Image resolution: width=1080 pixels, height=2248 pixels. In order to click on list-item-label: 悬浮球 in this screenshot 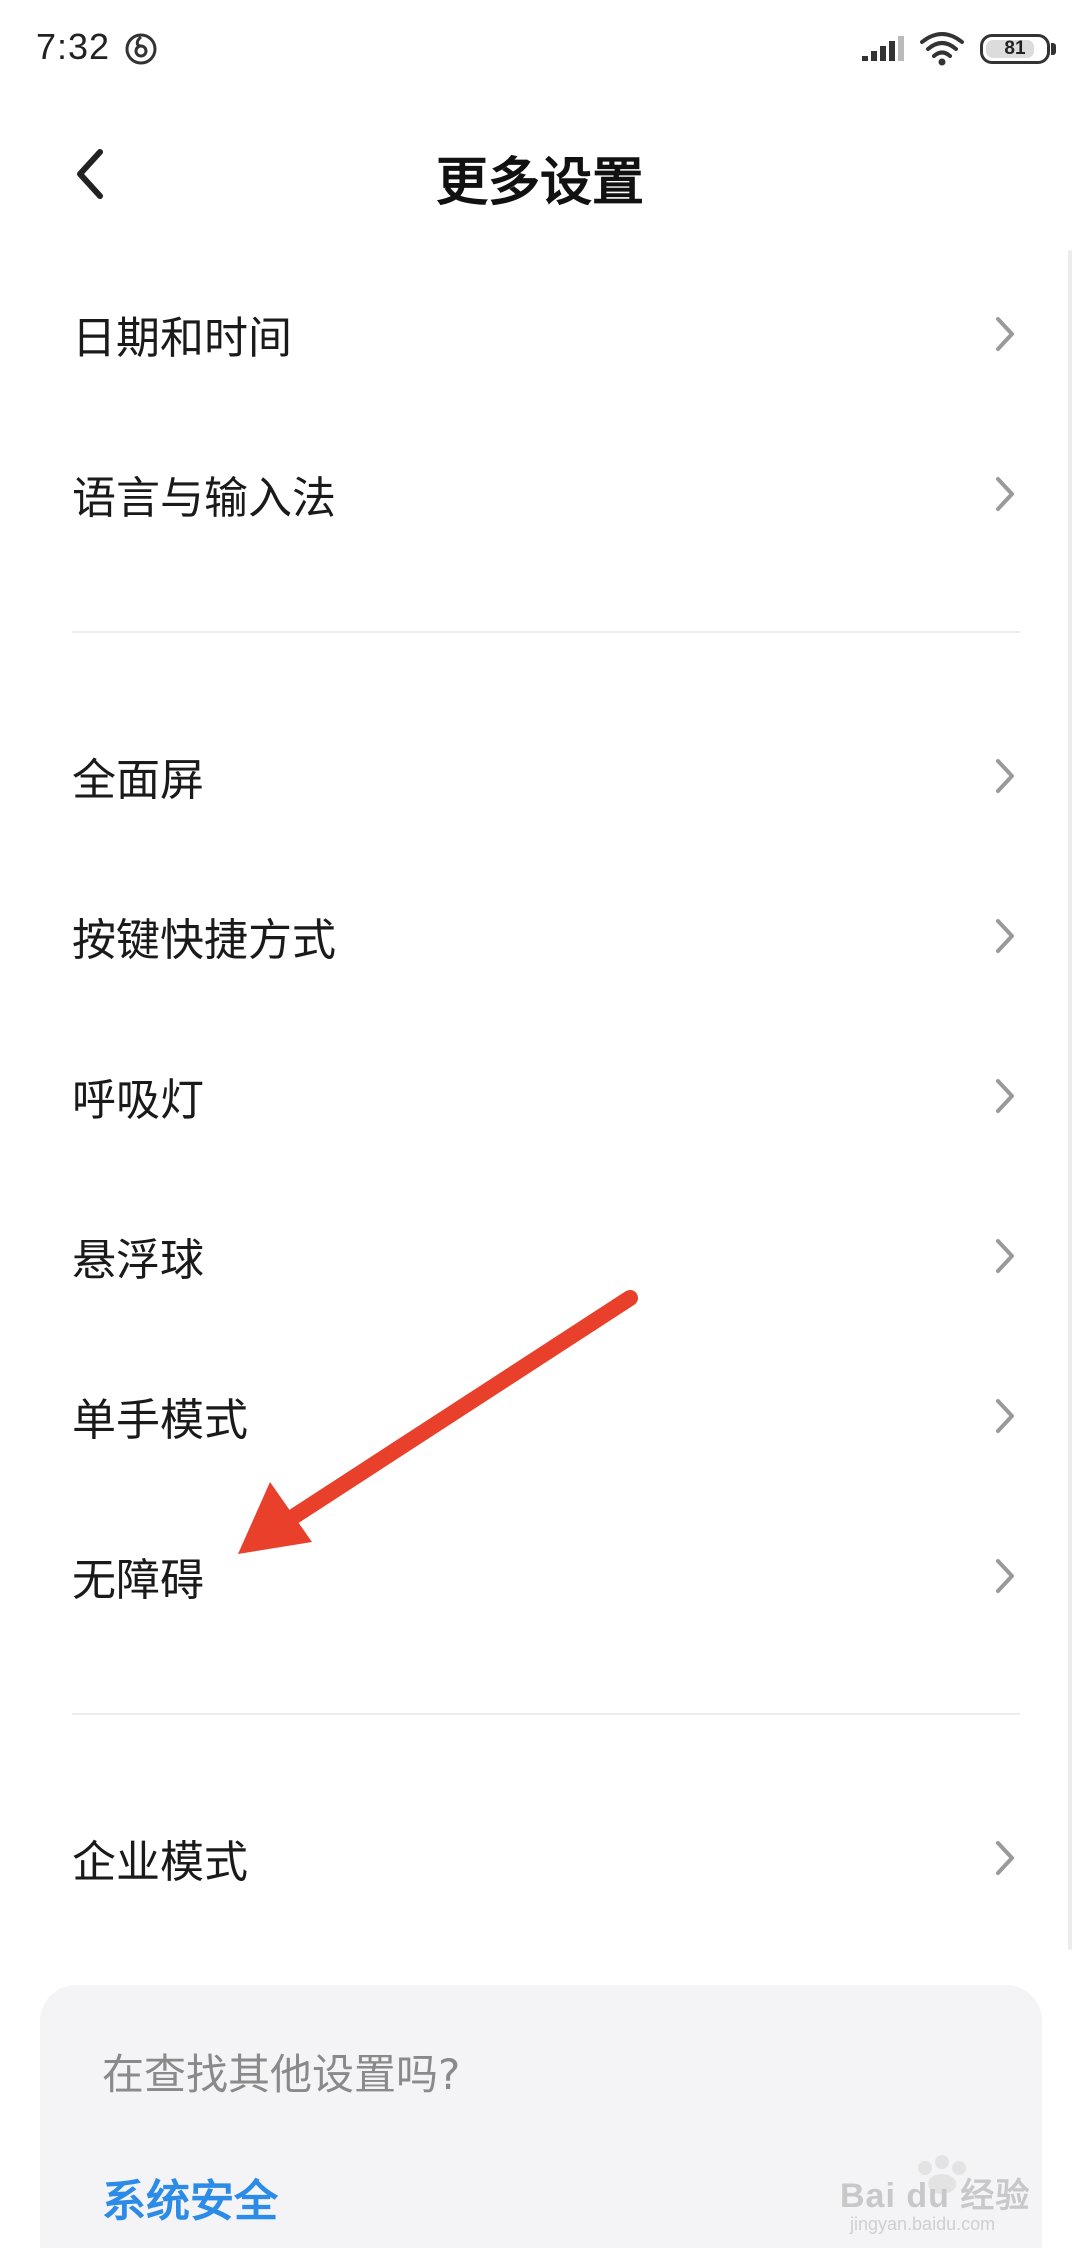, I will do `click(138, 1260)`.